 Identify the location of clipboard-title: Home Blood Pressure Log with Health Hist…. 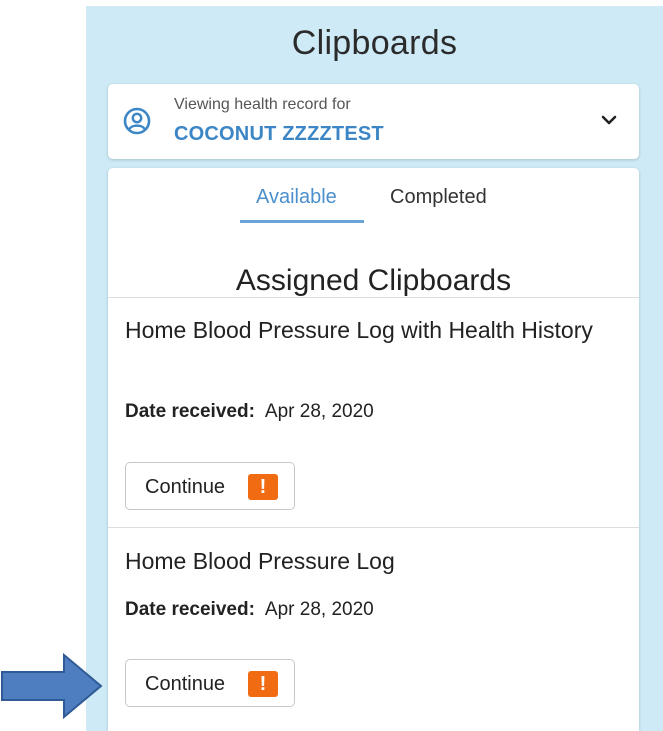
(359, 330).